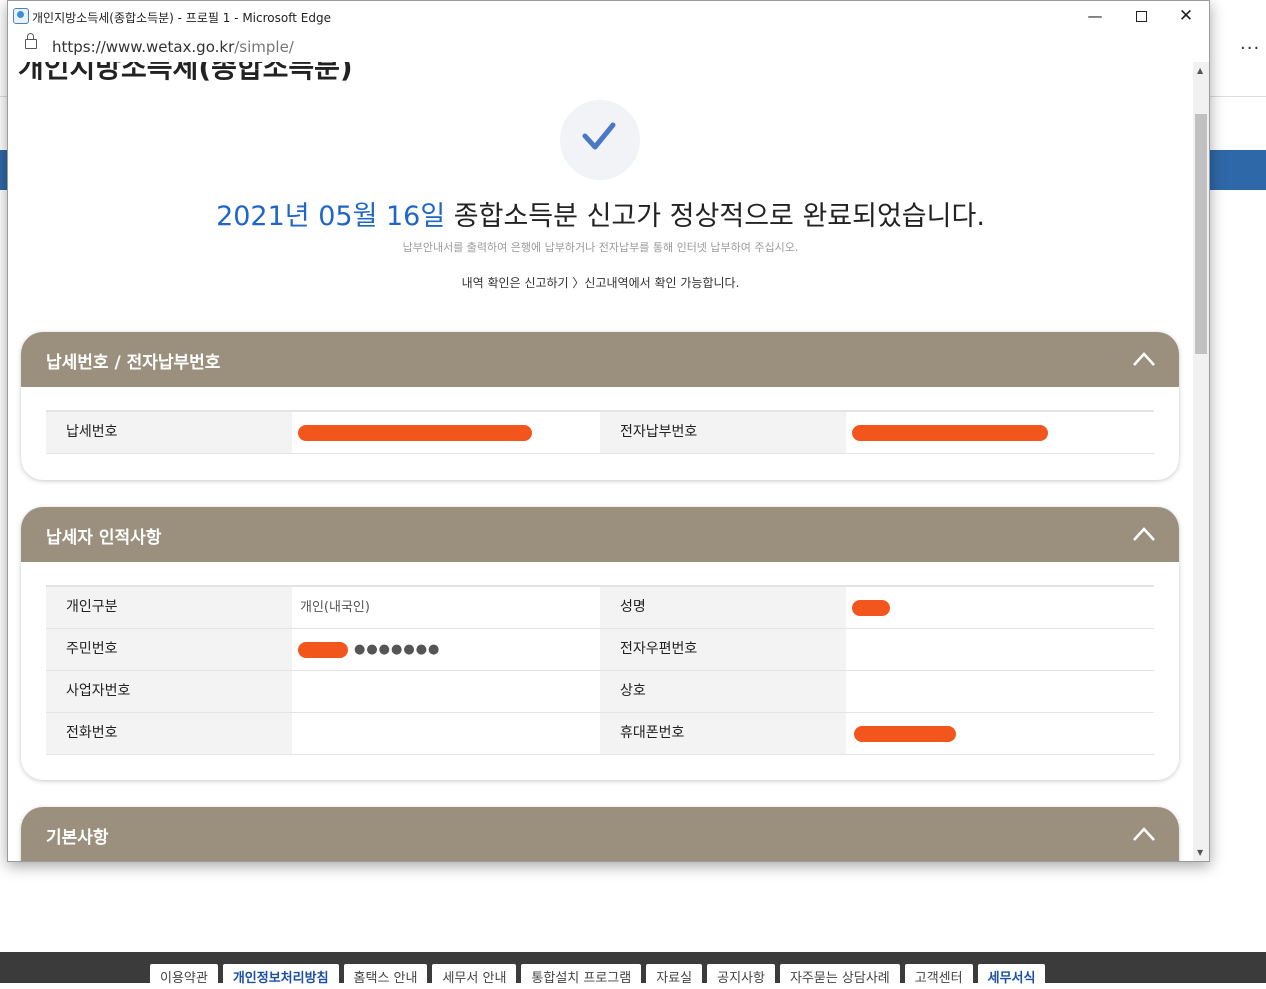 This screenshot has width=1266, height=989. Describe the element at coordinates (133, 363) in the screenshot. I see `section-title: 납세번호 / 전자납부번호` at that location.